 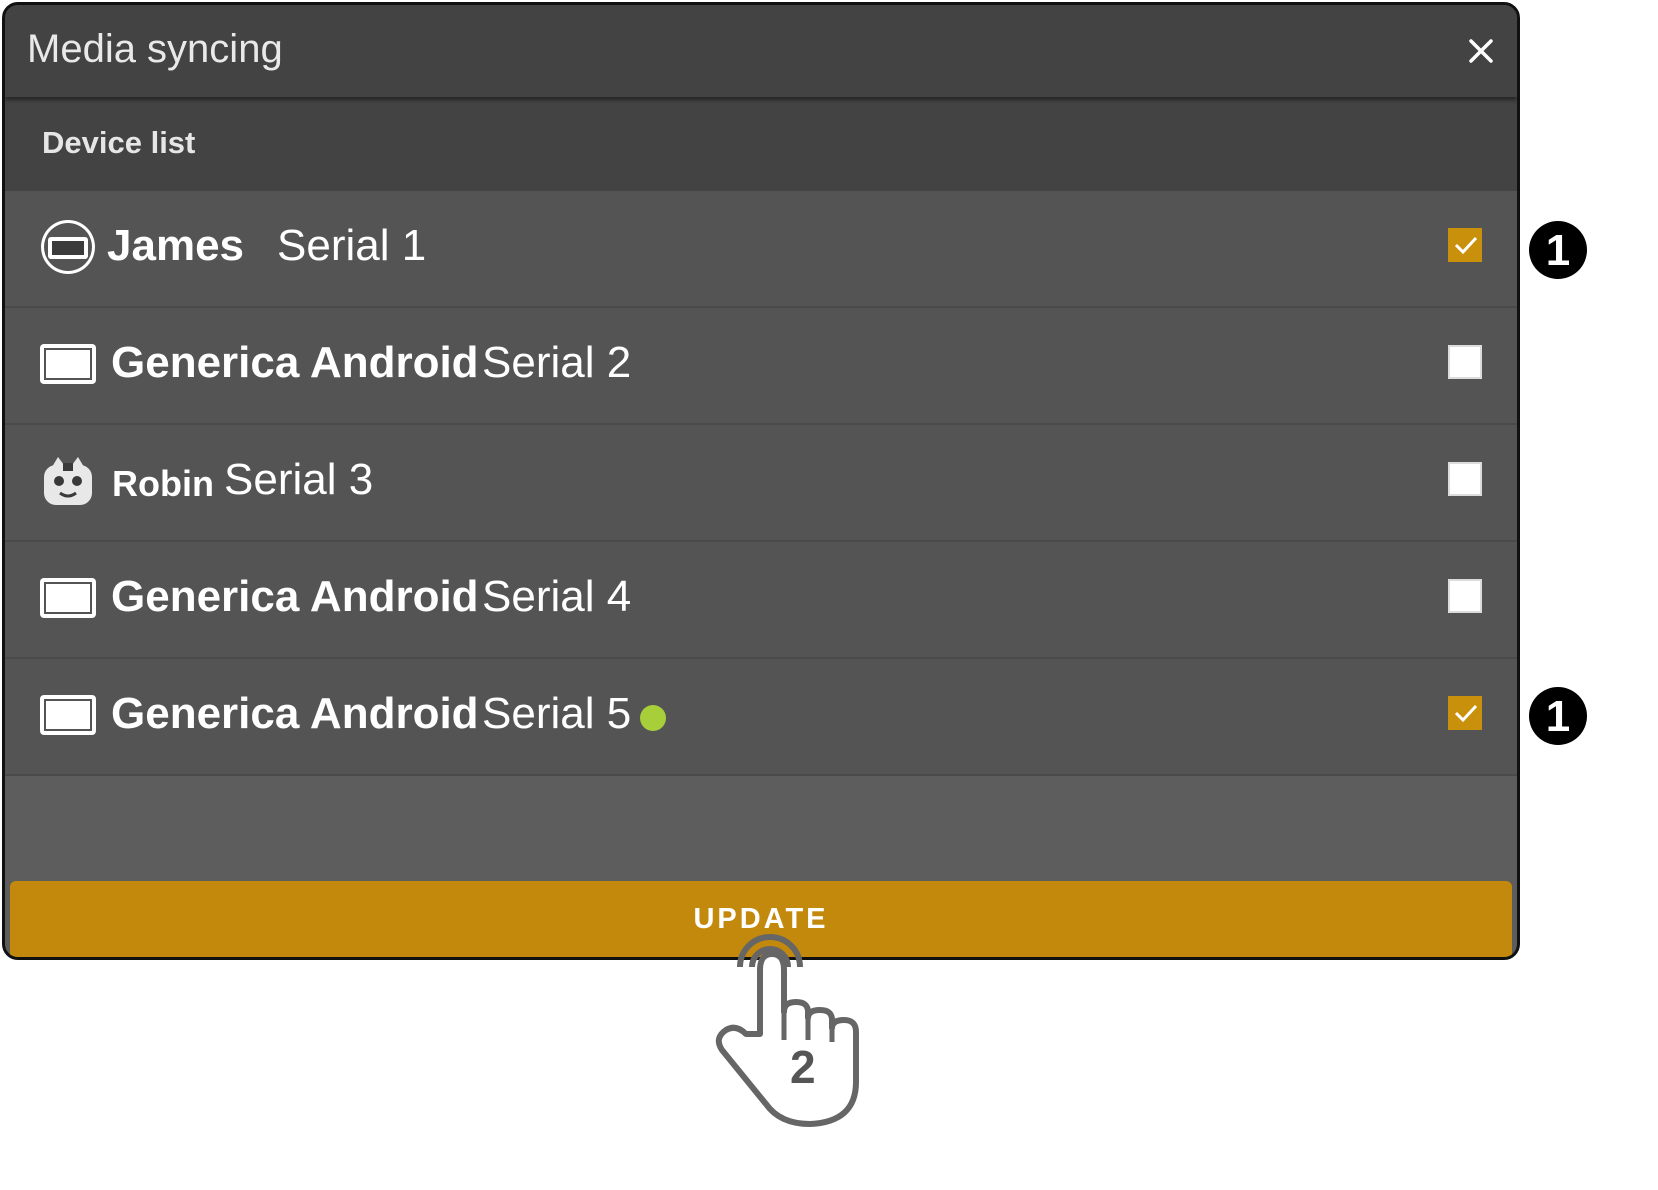 I want to click on device-row: Generica Android Serial 5, so click(x=761, y=717).